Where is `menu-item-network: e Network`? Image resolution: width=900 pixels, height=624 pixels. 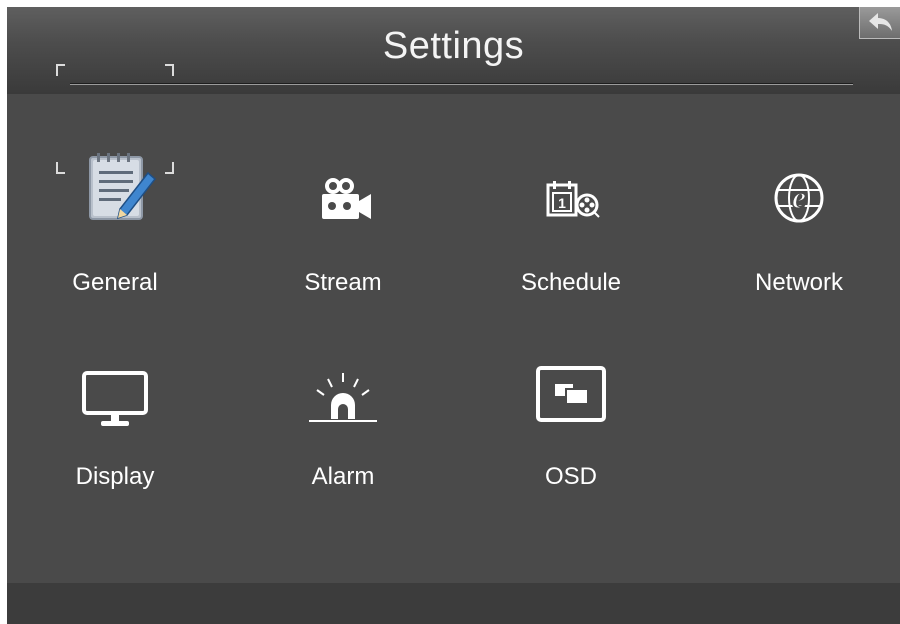 menu-item-network: e Network is located at coordinates (799, 227).